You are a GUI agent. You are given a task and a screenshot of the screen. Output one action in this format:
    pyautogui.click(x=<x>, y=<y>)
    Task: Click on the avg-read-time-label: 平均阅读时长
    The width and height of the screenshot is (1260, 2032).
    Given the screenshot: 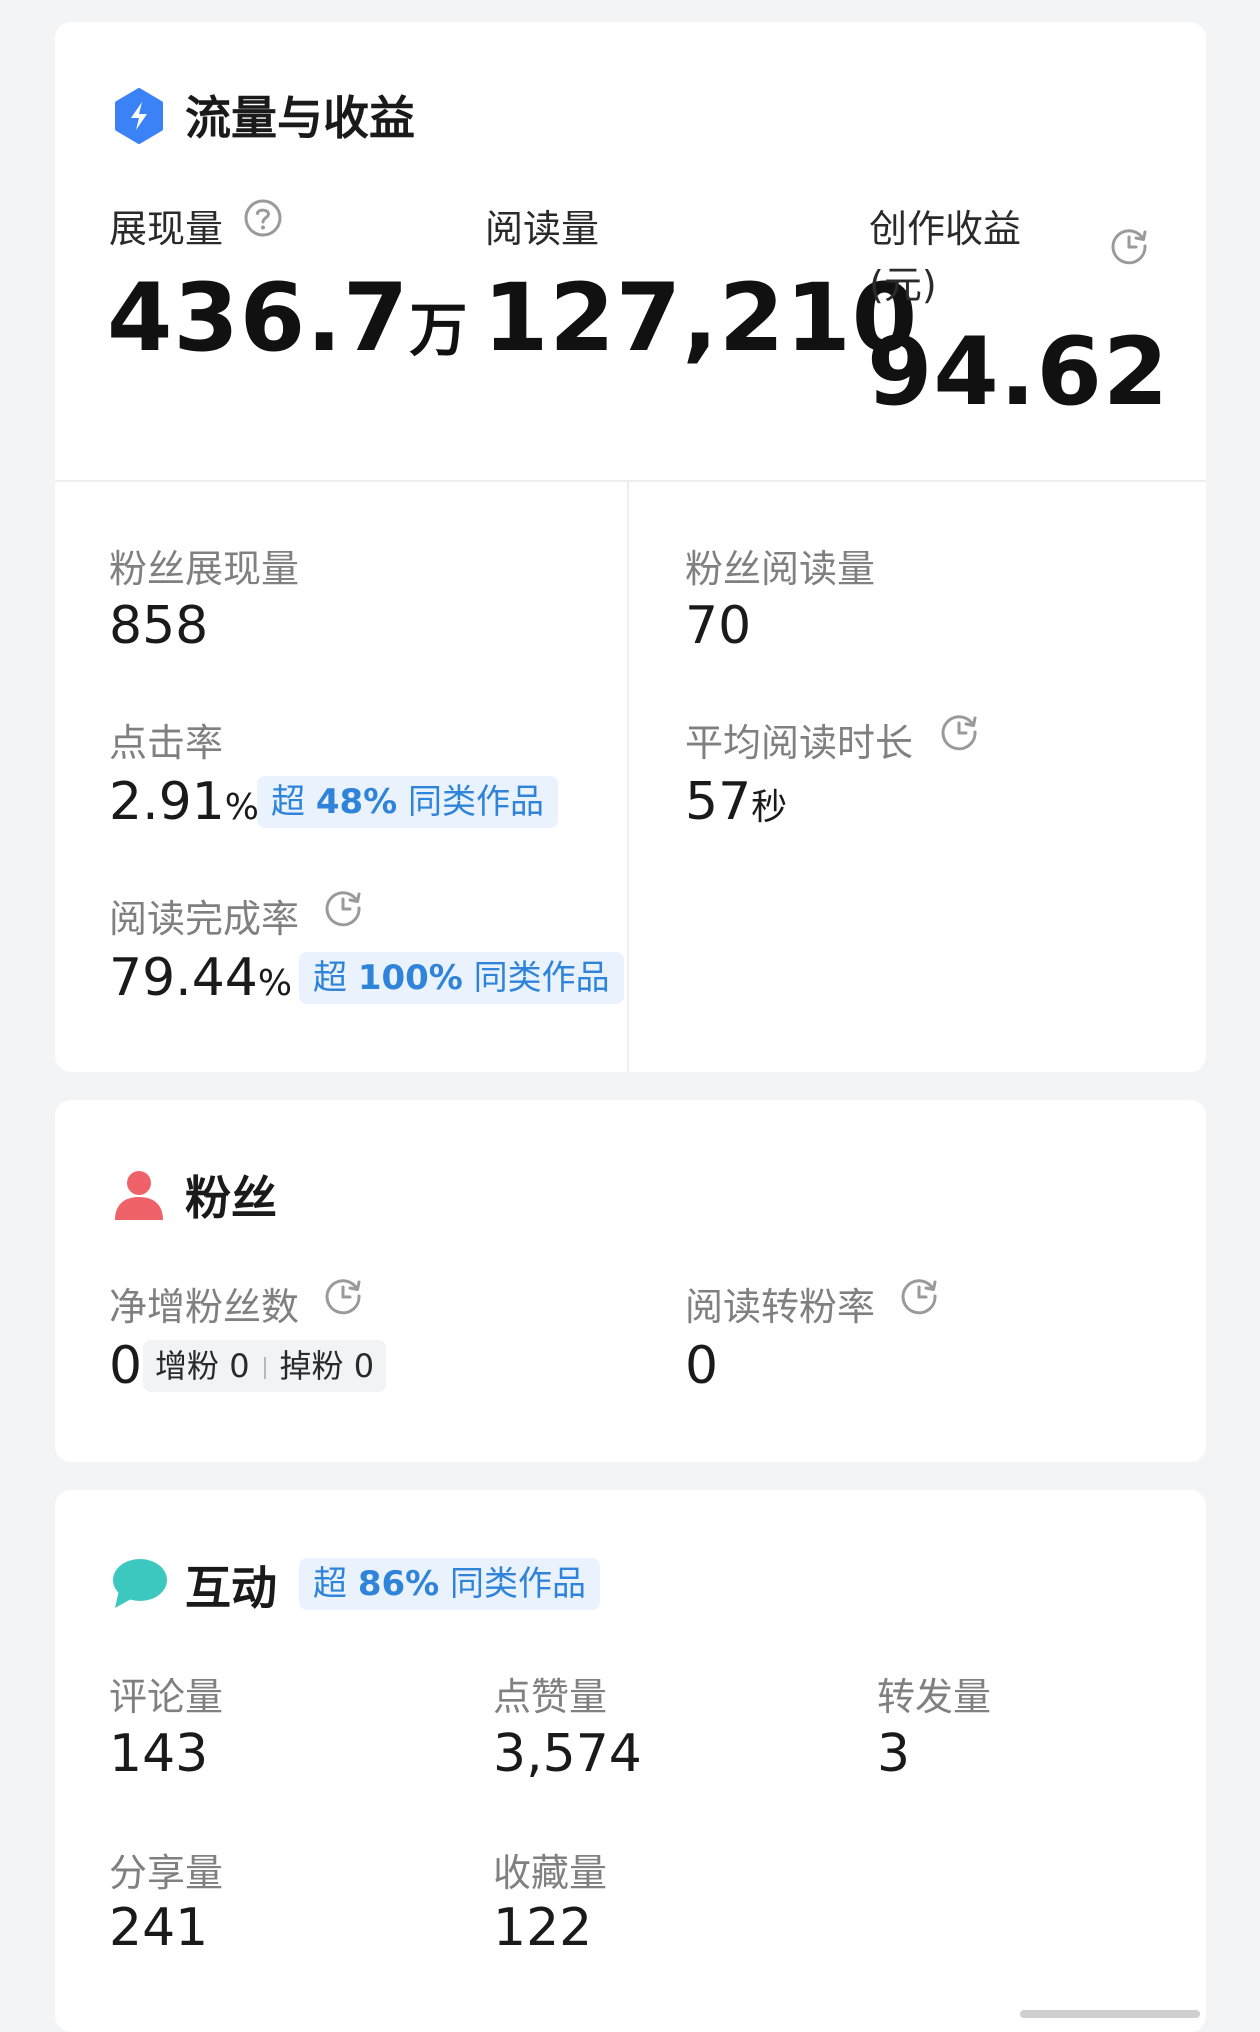 What is the action you would take?
    pyautogui.click(x=799, y=743)
    